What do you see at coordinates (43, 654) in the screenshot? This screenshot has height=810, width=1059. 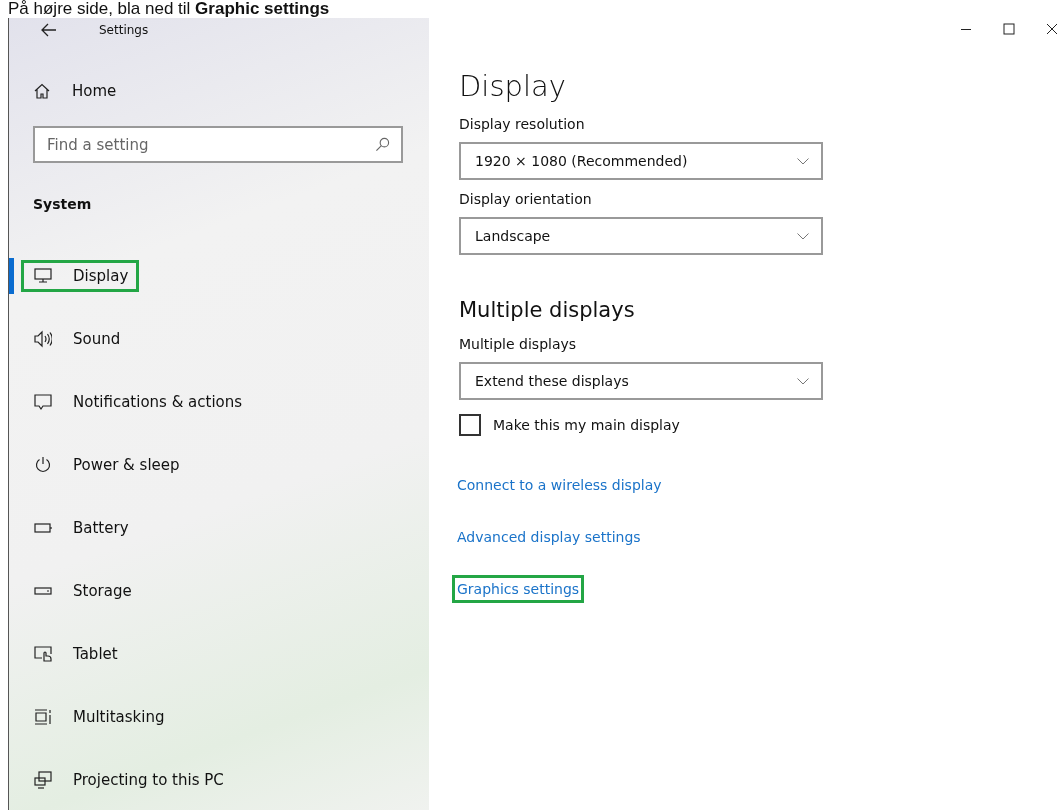 I see `touch-screen-icon` at bounding box center [43, 654].